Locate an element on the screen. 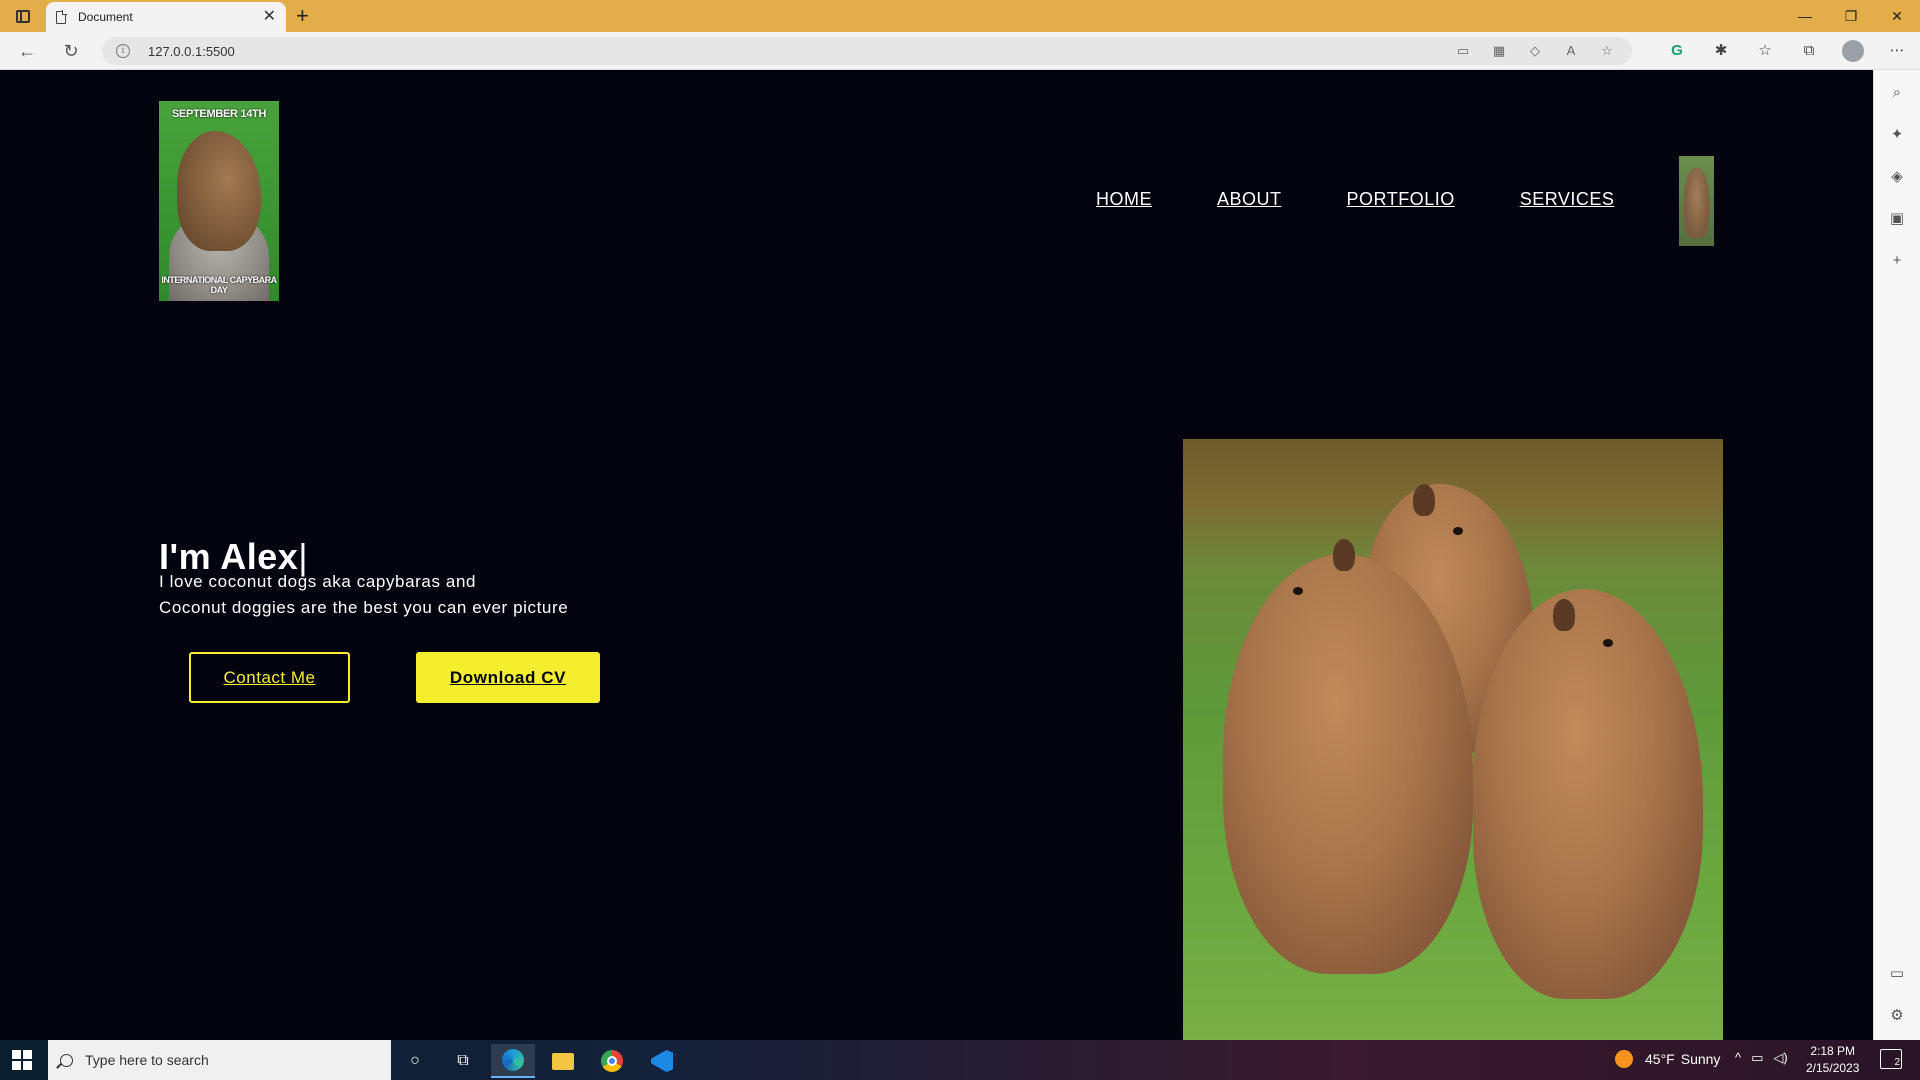  more-menu-icon: ⋯ is located at coordinates (1897, 51).